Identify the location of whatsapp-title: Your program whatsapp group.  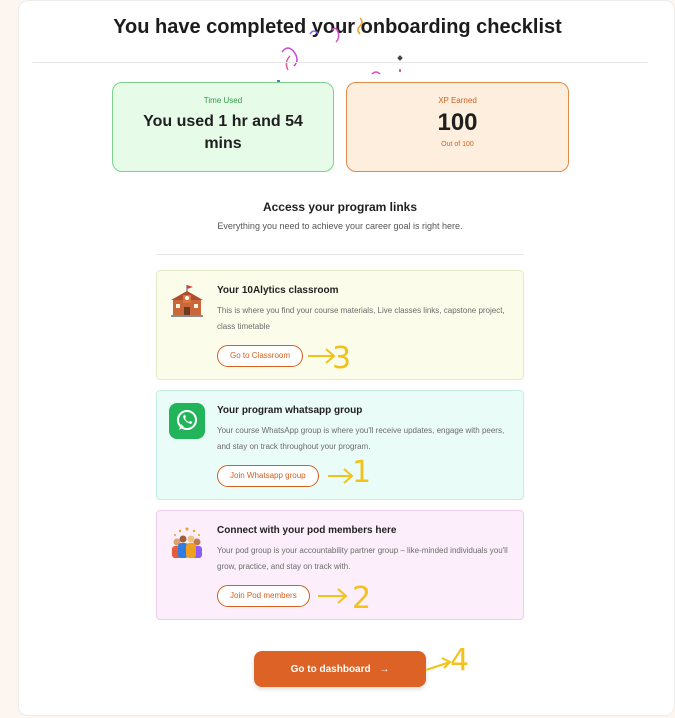
(290, 410).